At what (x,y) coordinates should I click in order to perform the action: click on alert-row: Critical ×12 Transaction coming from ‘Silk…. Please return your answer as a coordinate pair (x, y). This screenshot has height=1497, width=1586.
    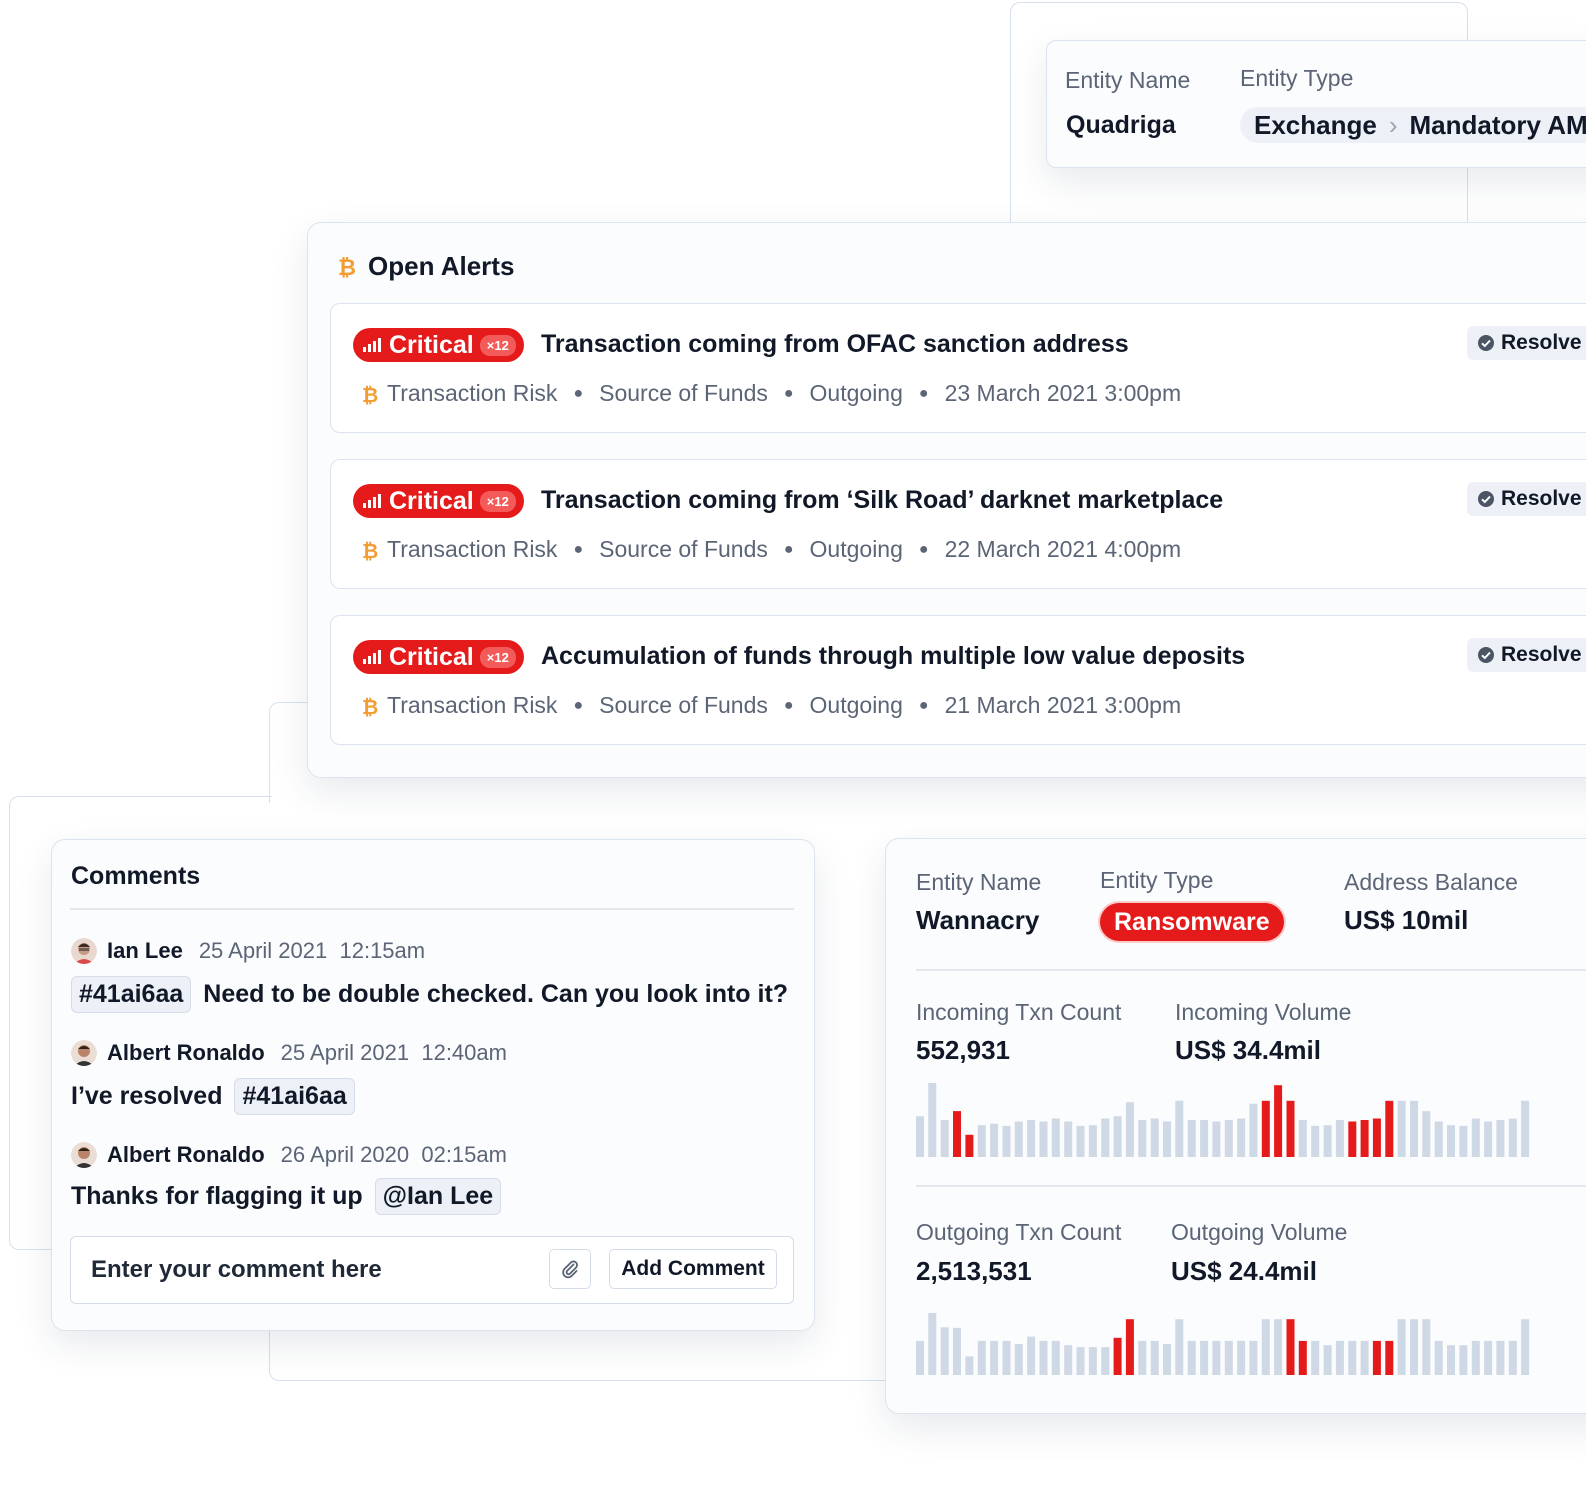
    Looking at the image, I should click on (958, 524).